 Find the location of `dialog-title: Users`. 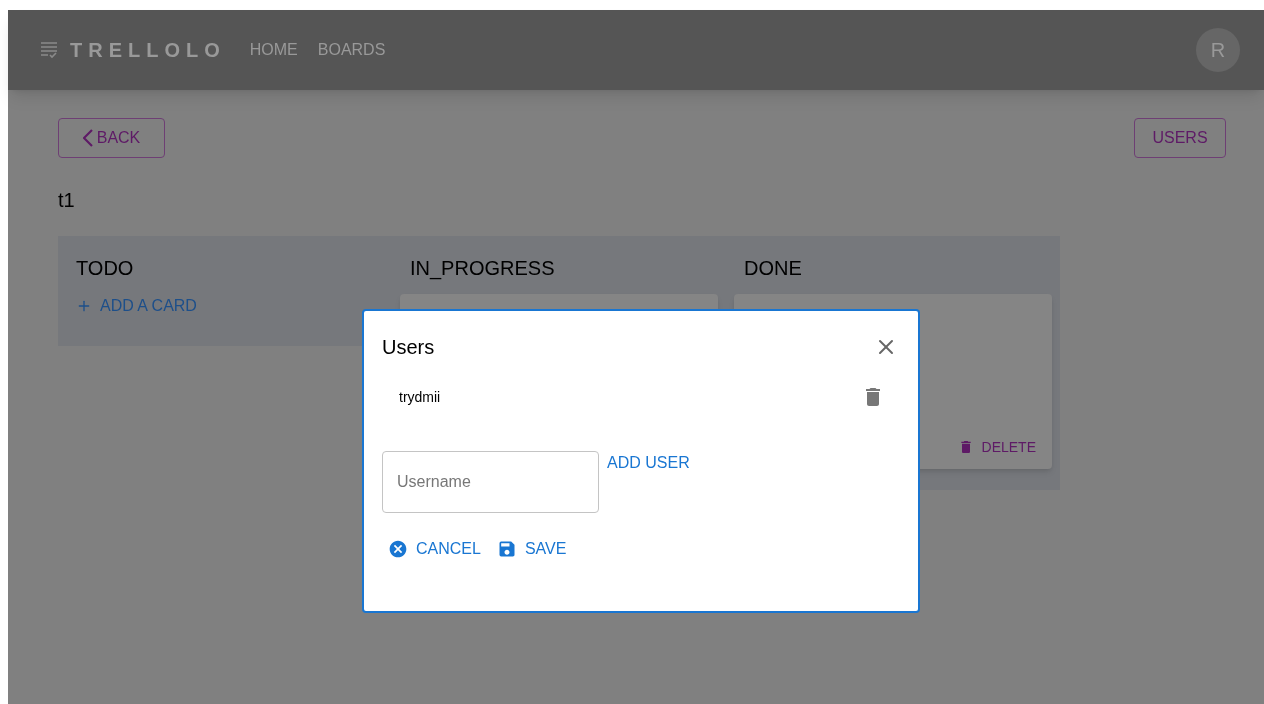

dialog-title: Users is located at coordinates (408, 347).